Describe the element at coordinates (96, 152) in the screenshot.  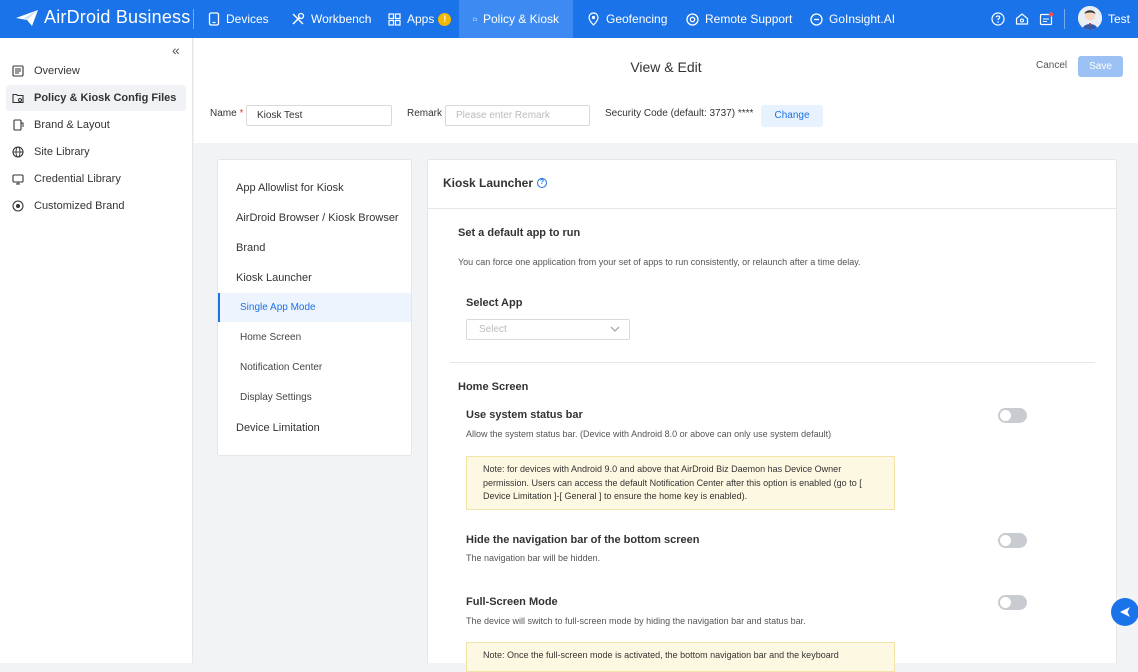
I see `sidebar-item-site-library: Site Library` at that location.